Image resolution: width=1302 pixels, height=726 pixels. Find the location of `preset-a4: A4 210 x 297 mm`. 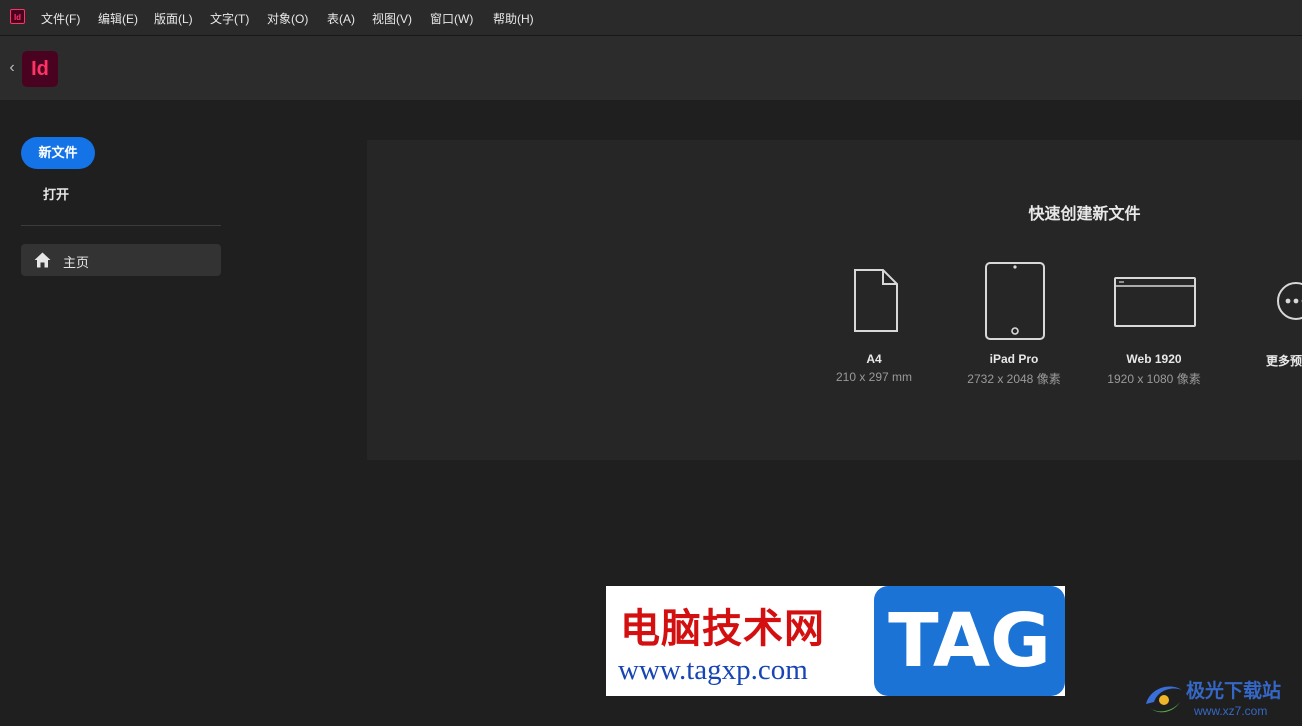

preset-a4: A4 210 x 297 mm is located at coordinates (874, 322).